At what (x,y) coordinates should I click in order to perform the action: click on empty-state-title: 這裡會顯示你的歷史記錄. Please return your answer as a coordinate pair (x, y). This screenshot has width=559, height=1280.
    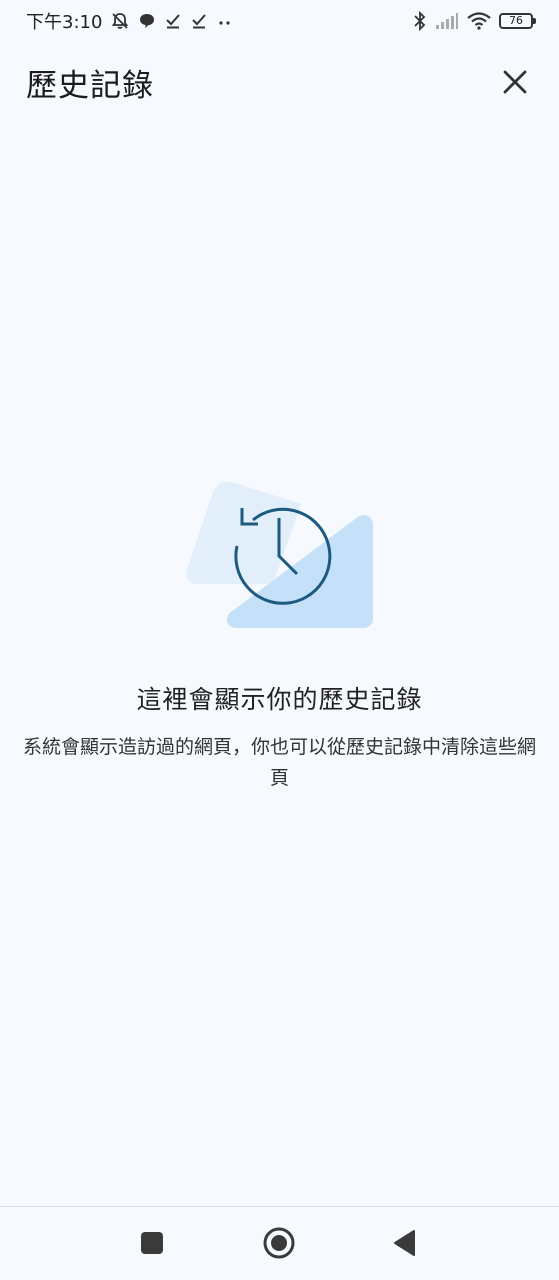
    Looking at the image, I should click on (279, 699).